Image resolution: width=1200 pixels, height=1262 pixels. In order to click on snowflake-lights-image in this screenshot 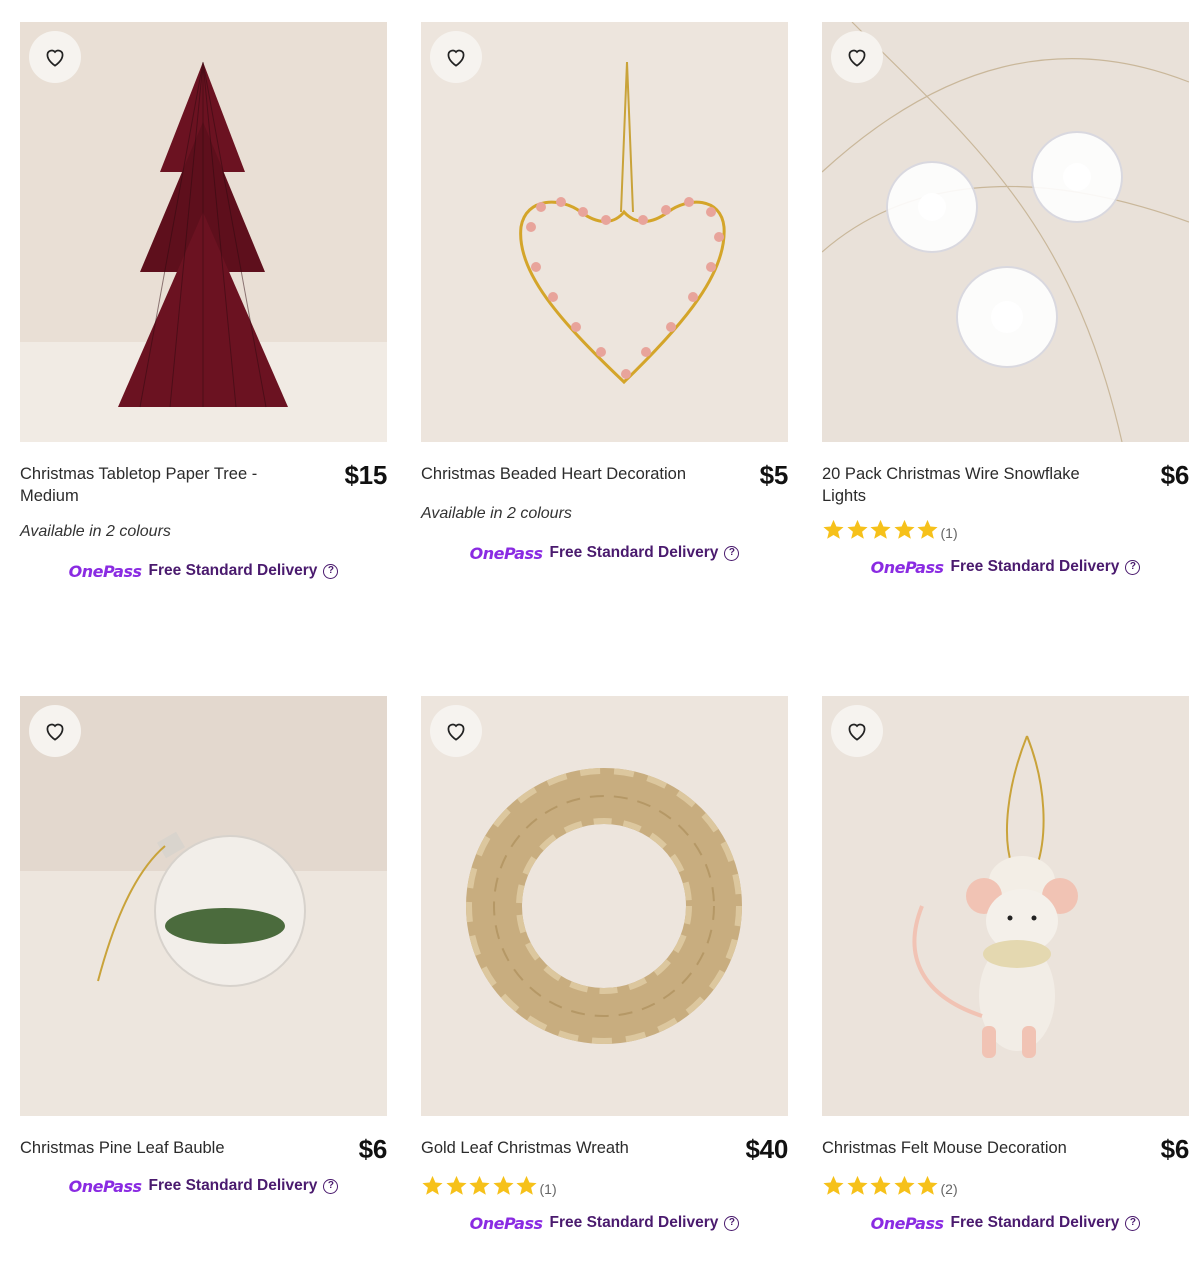, I will do `click(1005, 232)`.